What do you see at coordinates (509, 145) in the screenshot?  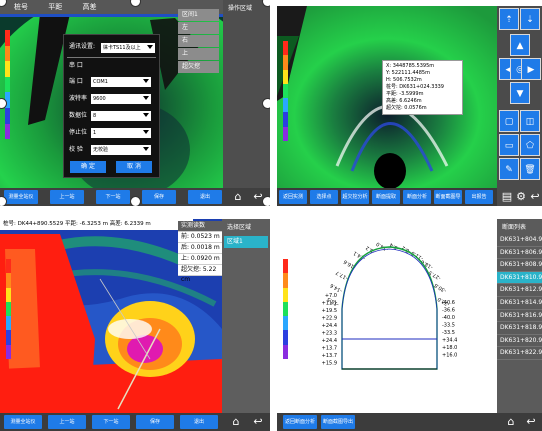 I see `rectangle-tool-icon: ▭` at bounding box center [509, 145].